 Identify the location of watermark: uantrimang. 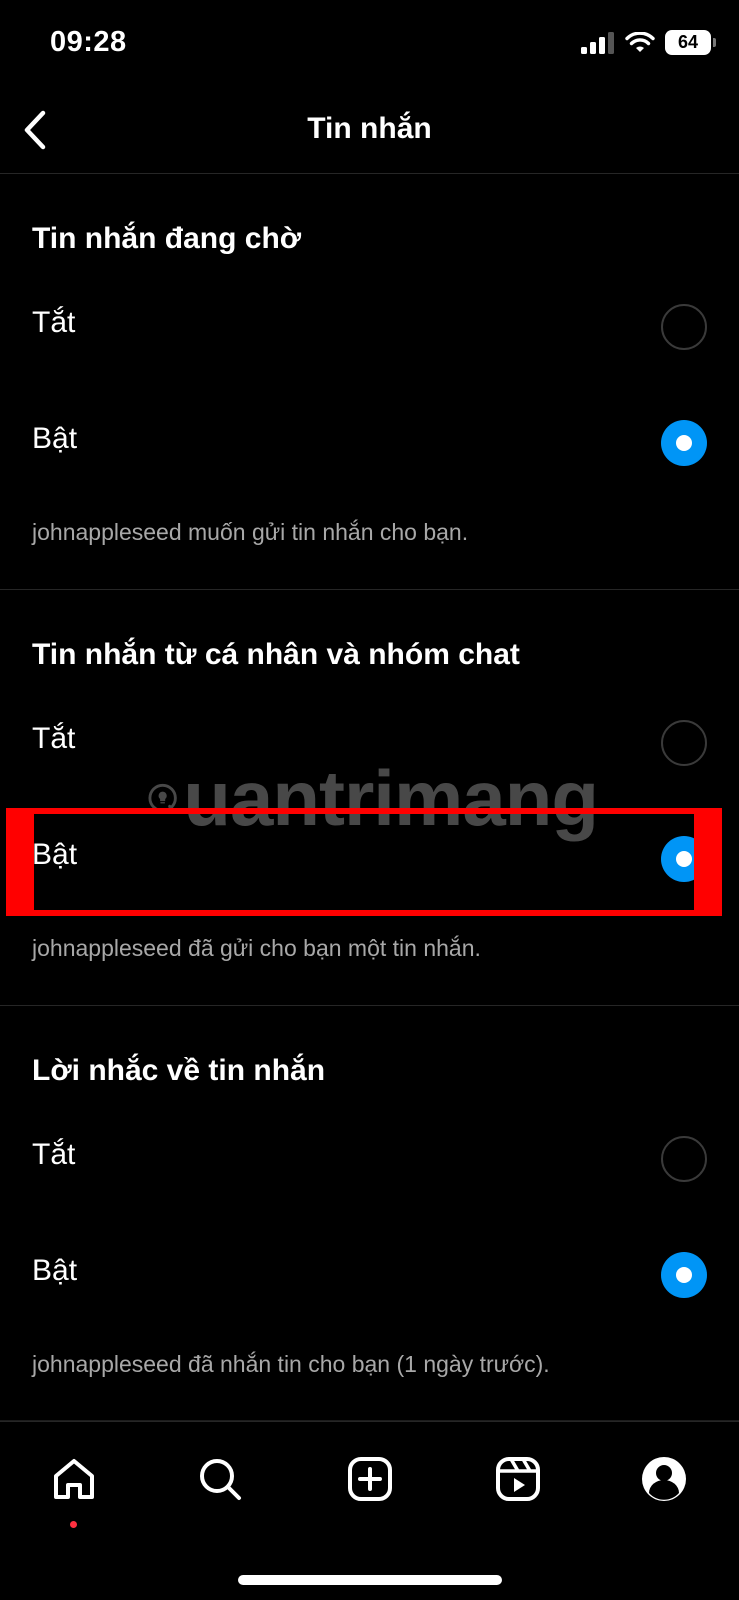
(373, 798).